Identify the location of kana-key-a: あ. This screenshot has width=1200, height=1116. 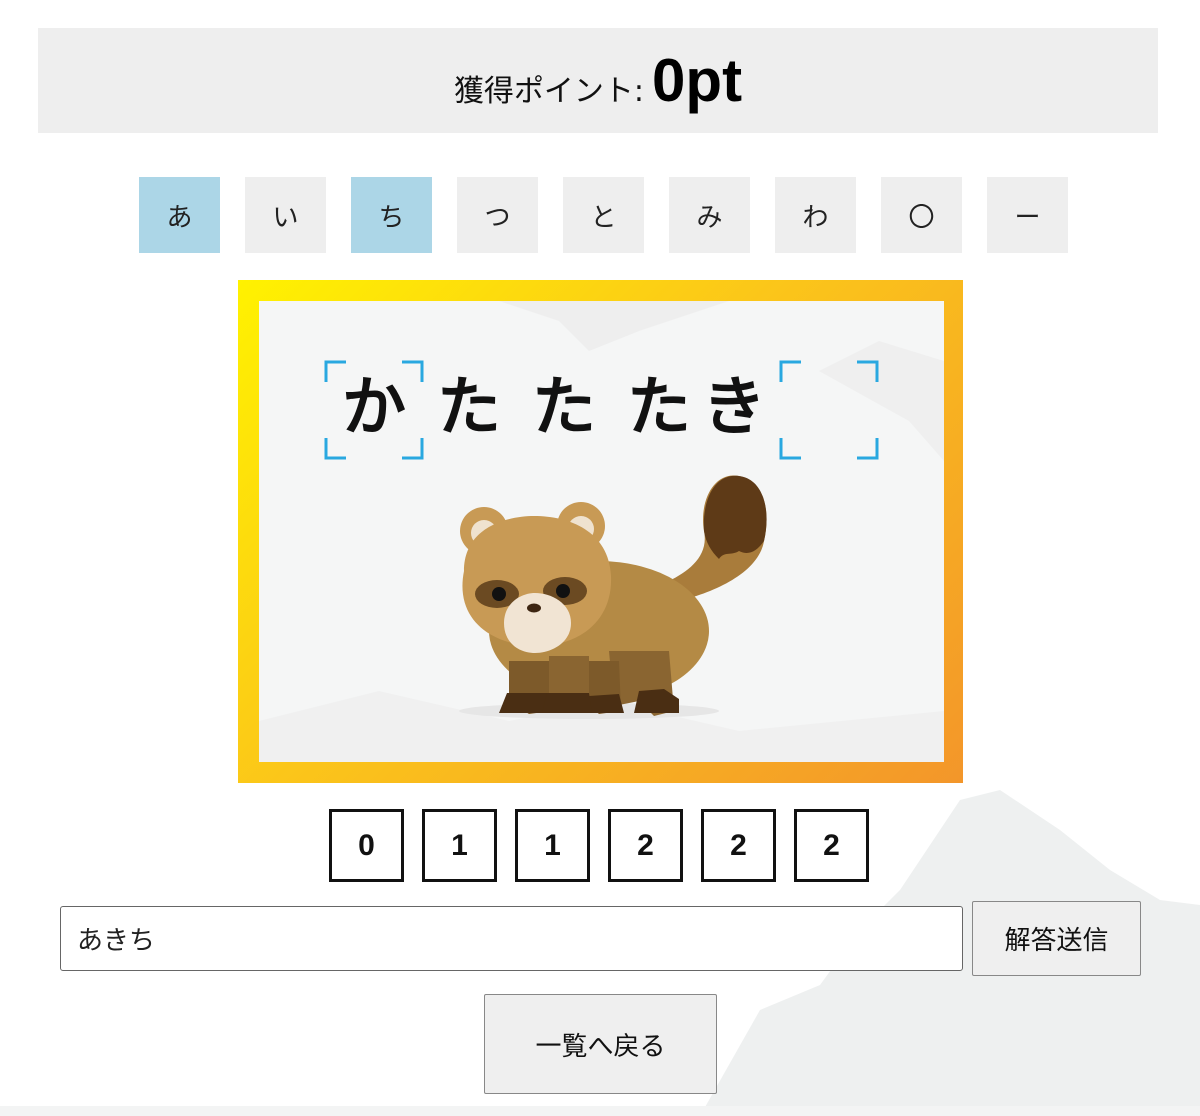
(179, 215).